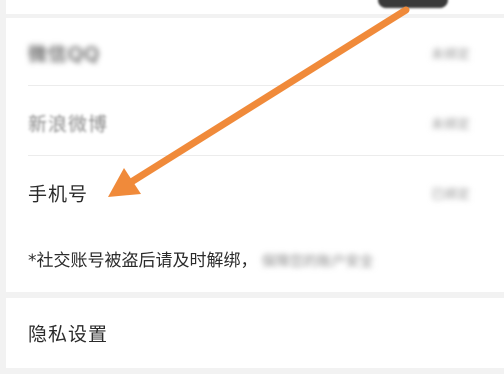 The image size is (504, 374). What do you see at coordinates (143, 261) in the screenshot?
I see `unbind-notice-text: *社交账号被盗后请及时解绑，` at bounding box center [143, 261].